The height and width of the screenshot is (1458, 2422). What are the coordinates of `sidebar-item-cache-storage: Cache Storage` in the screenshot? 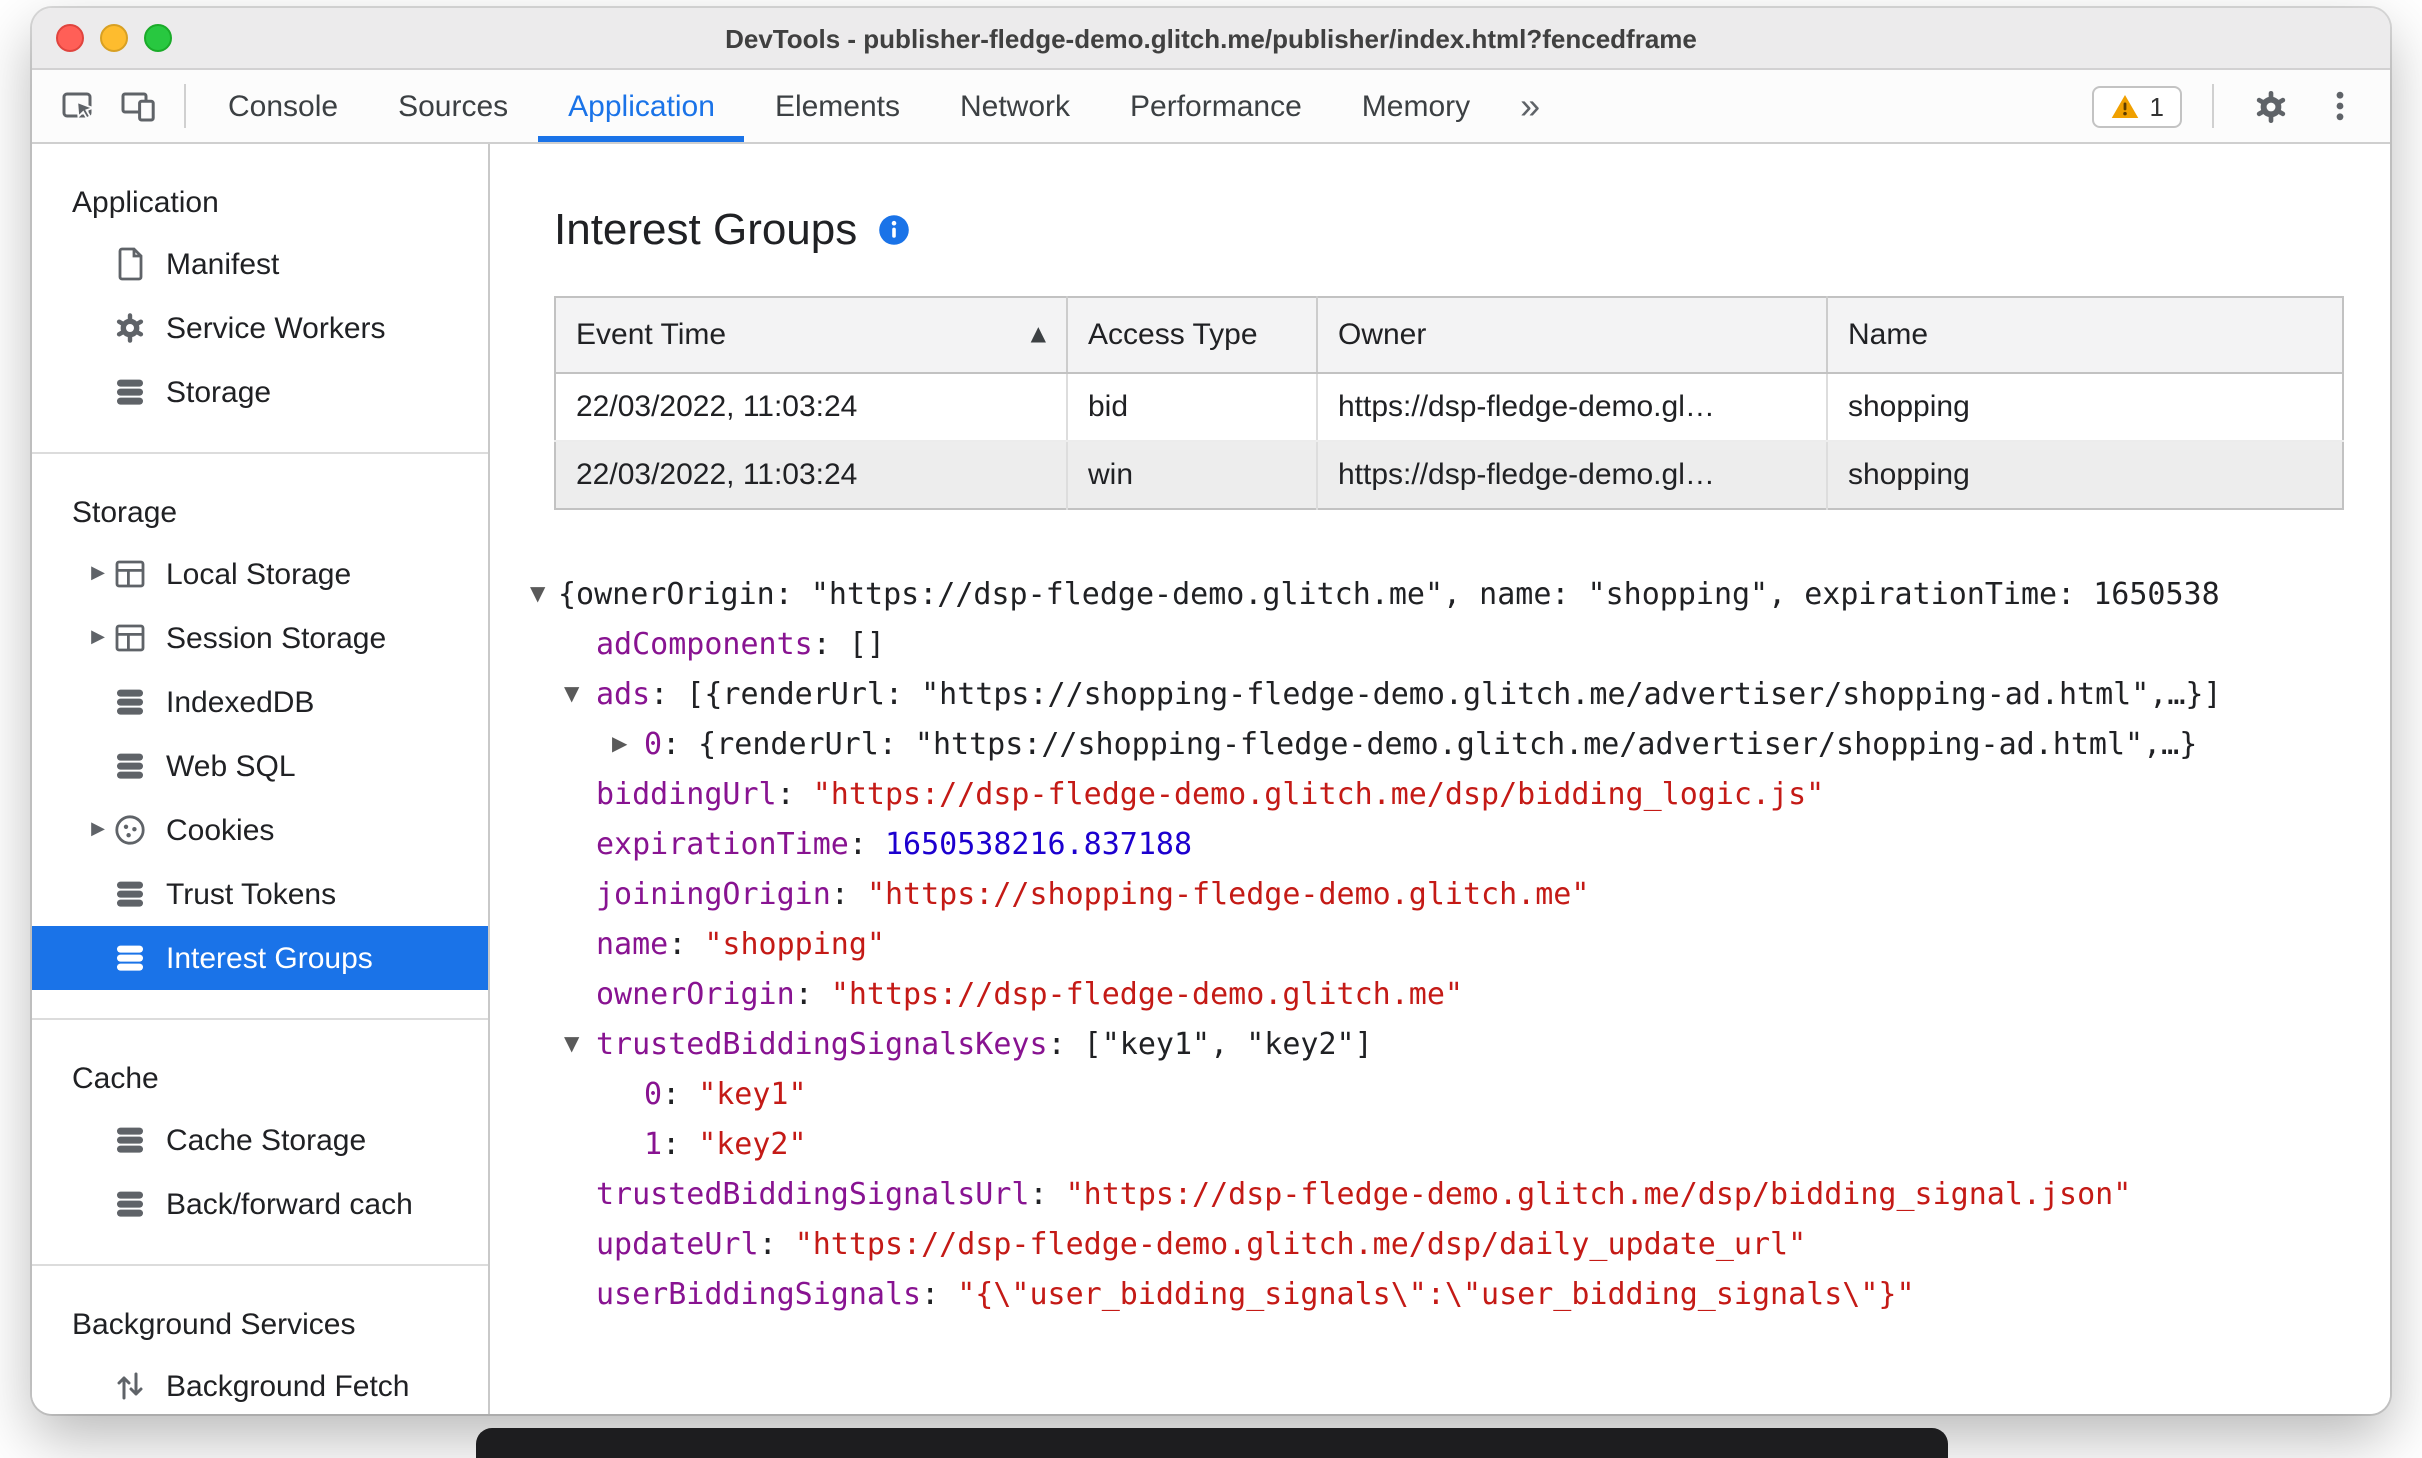 It's located at (260, 1140).